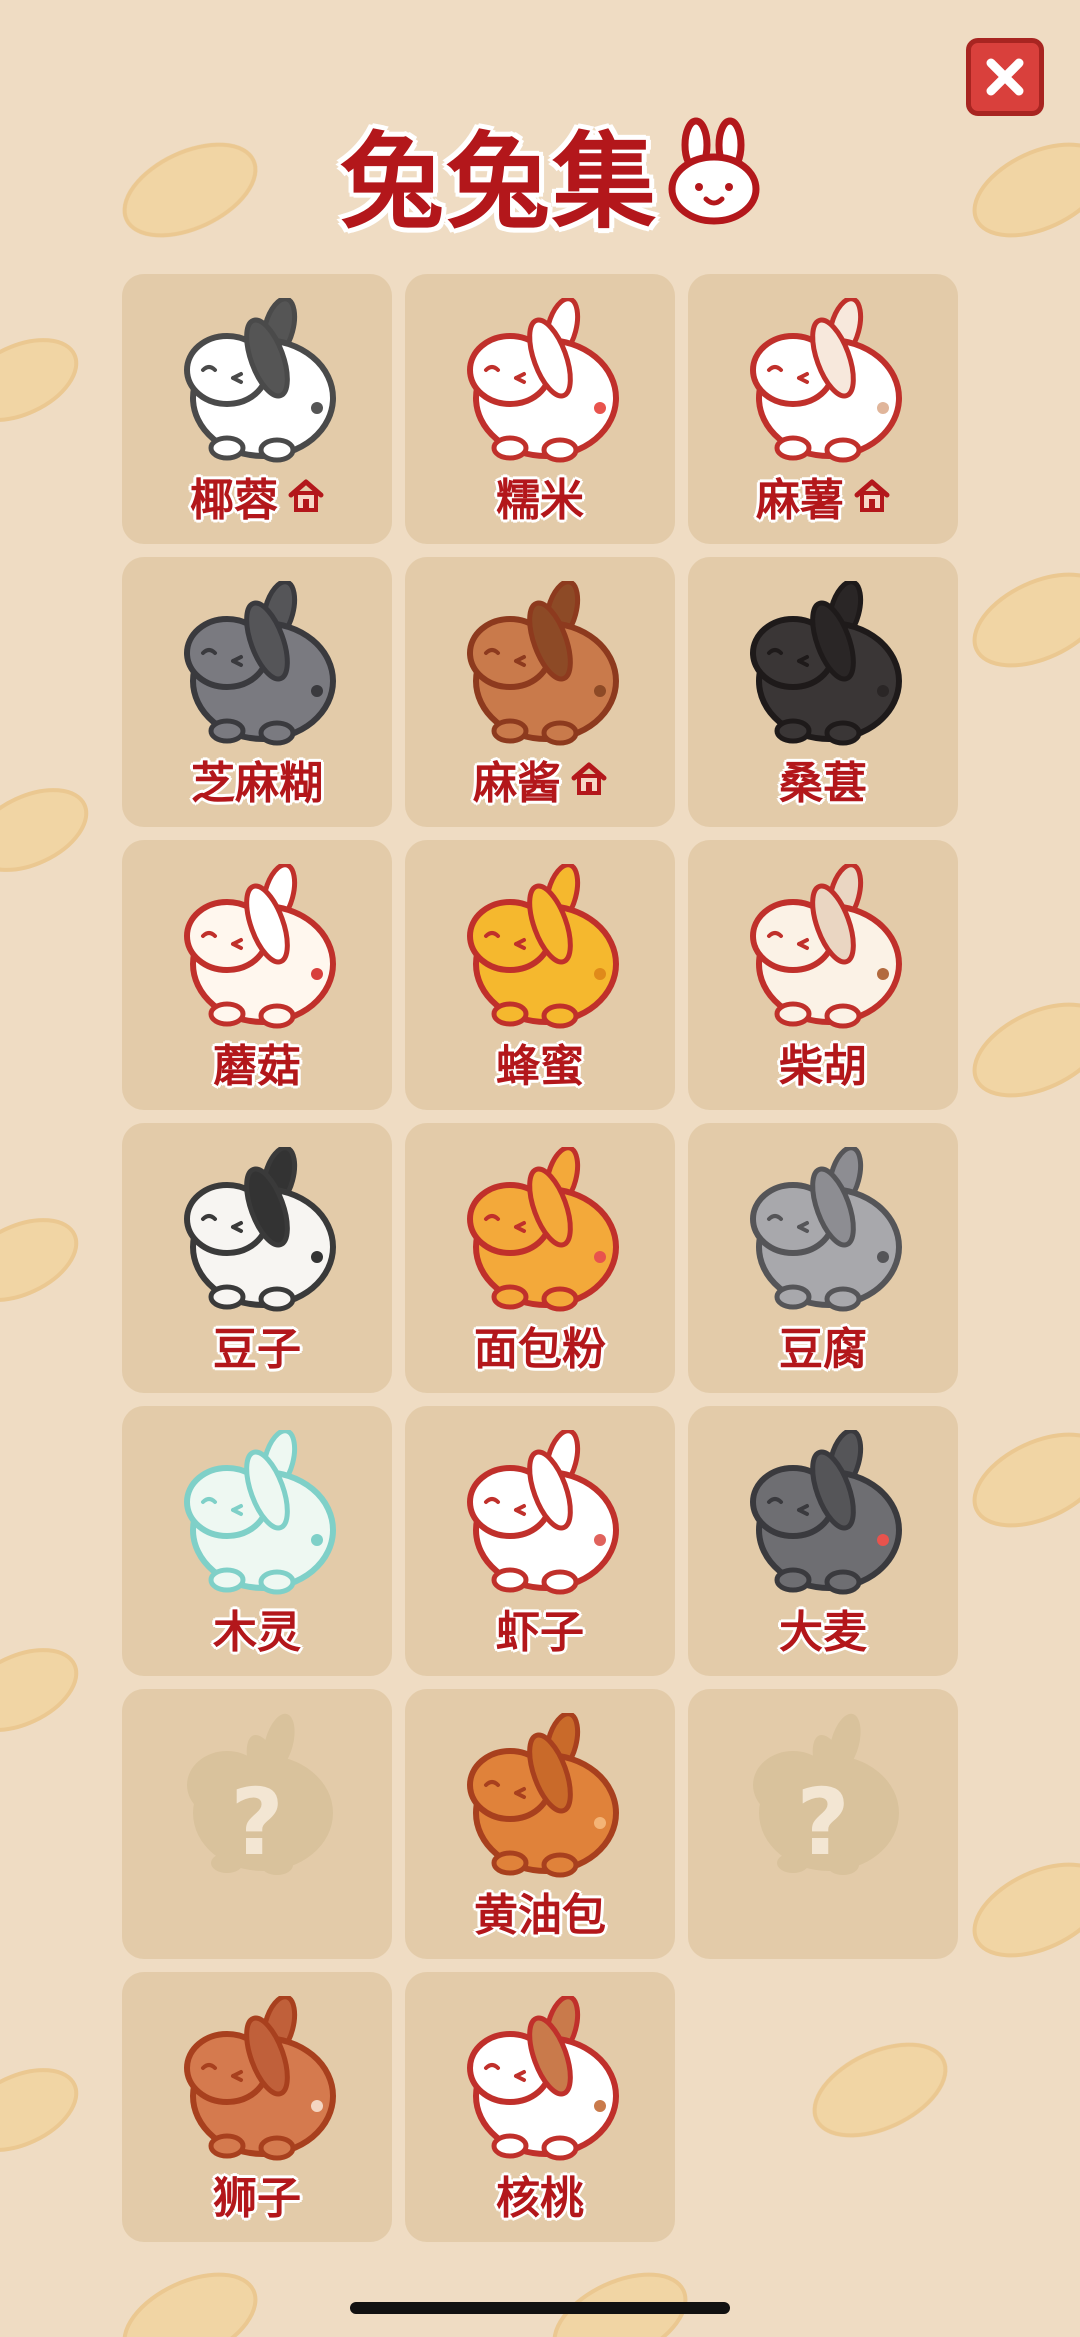  I want to click on bunny-name-label: 黄油包, so click(540, 1911).